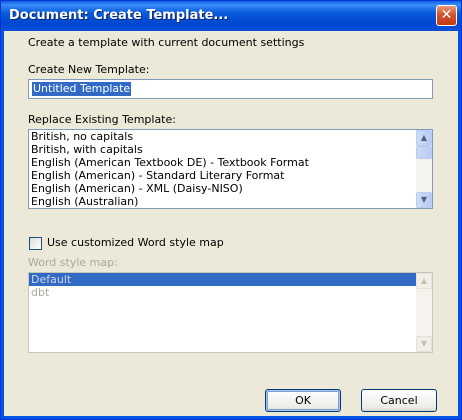  Describe the element at coordinates (82, 89) in the screenshot. I see `new-template-value: Untitled Template` at that location.